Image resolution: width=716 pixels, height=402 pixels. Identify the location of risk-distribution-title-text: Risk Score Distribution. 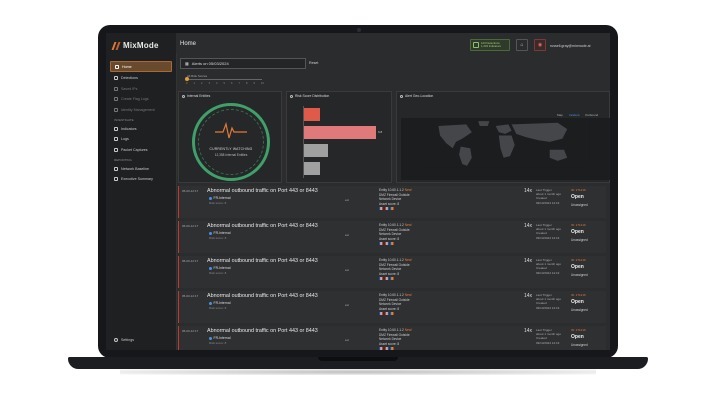
(312, 96).